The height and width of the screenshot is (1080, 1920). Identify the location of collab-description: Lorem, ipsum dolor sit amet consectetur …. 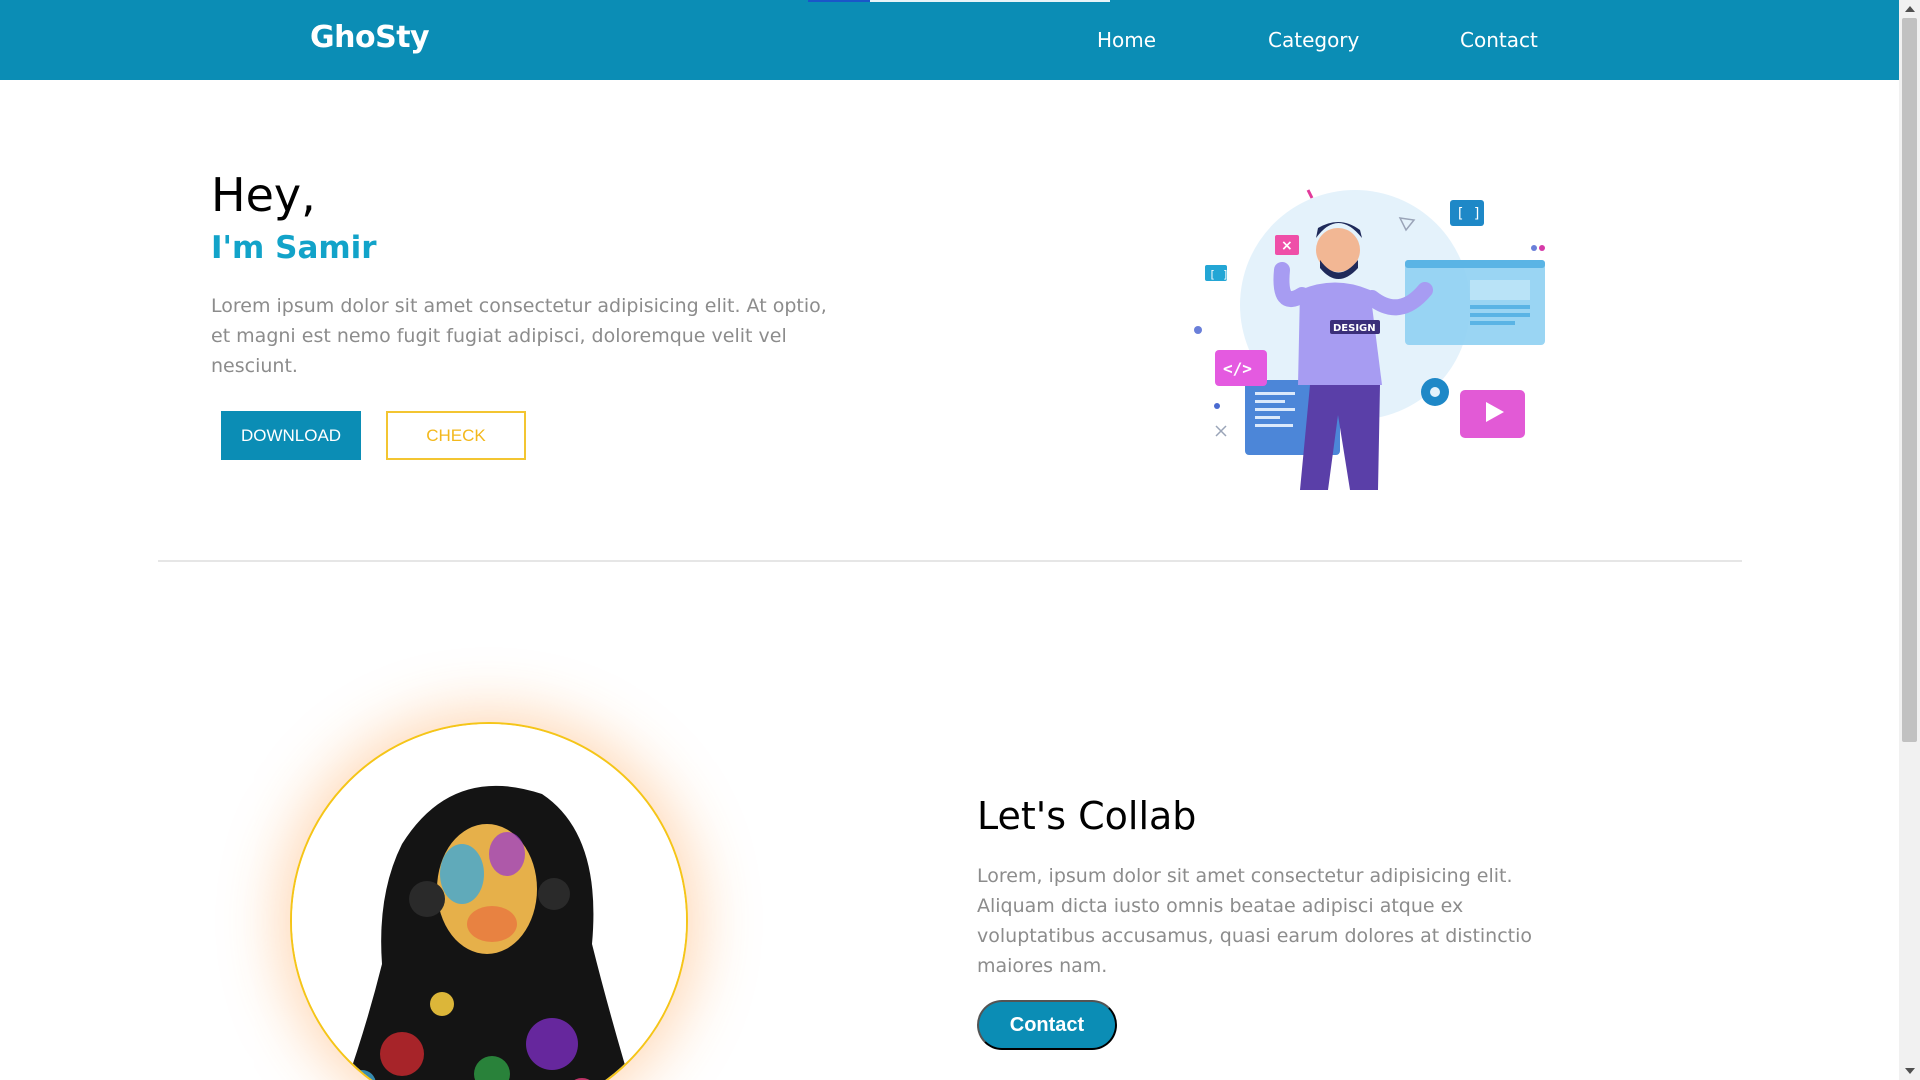
(1255, 921).